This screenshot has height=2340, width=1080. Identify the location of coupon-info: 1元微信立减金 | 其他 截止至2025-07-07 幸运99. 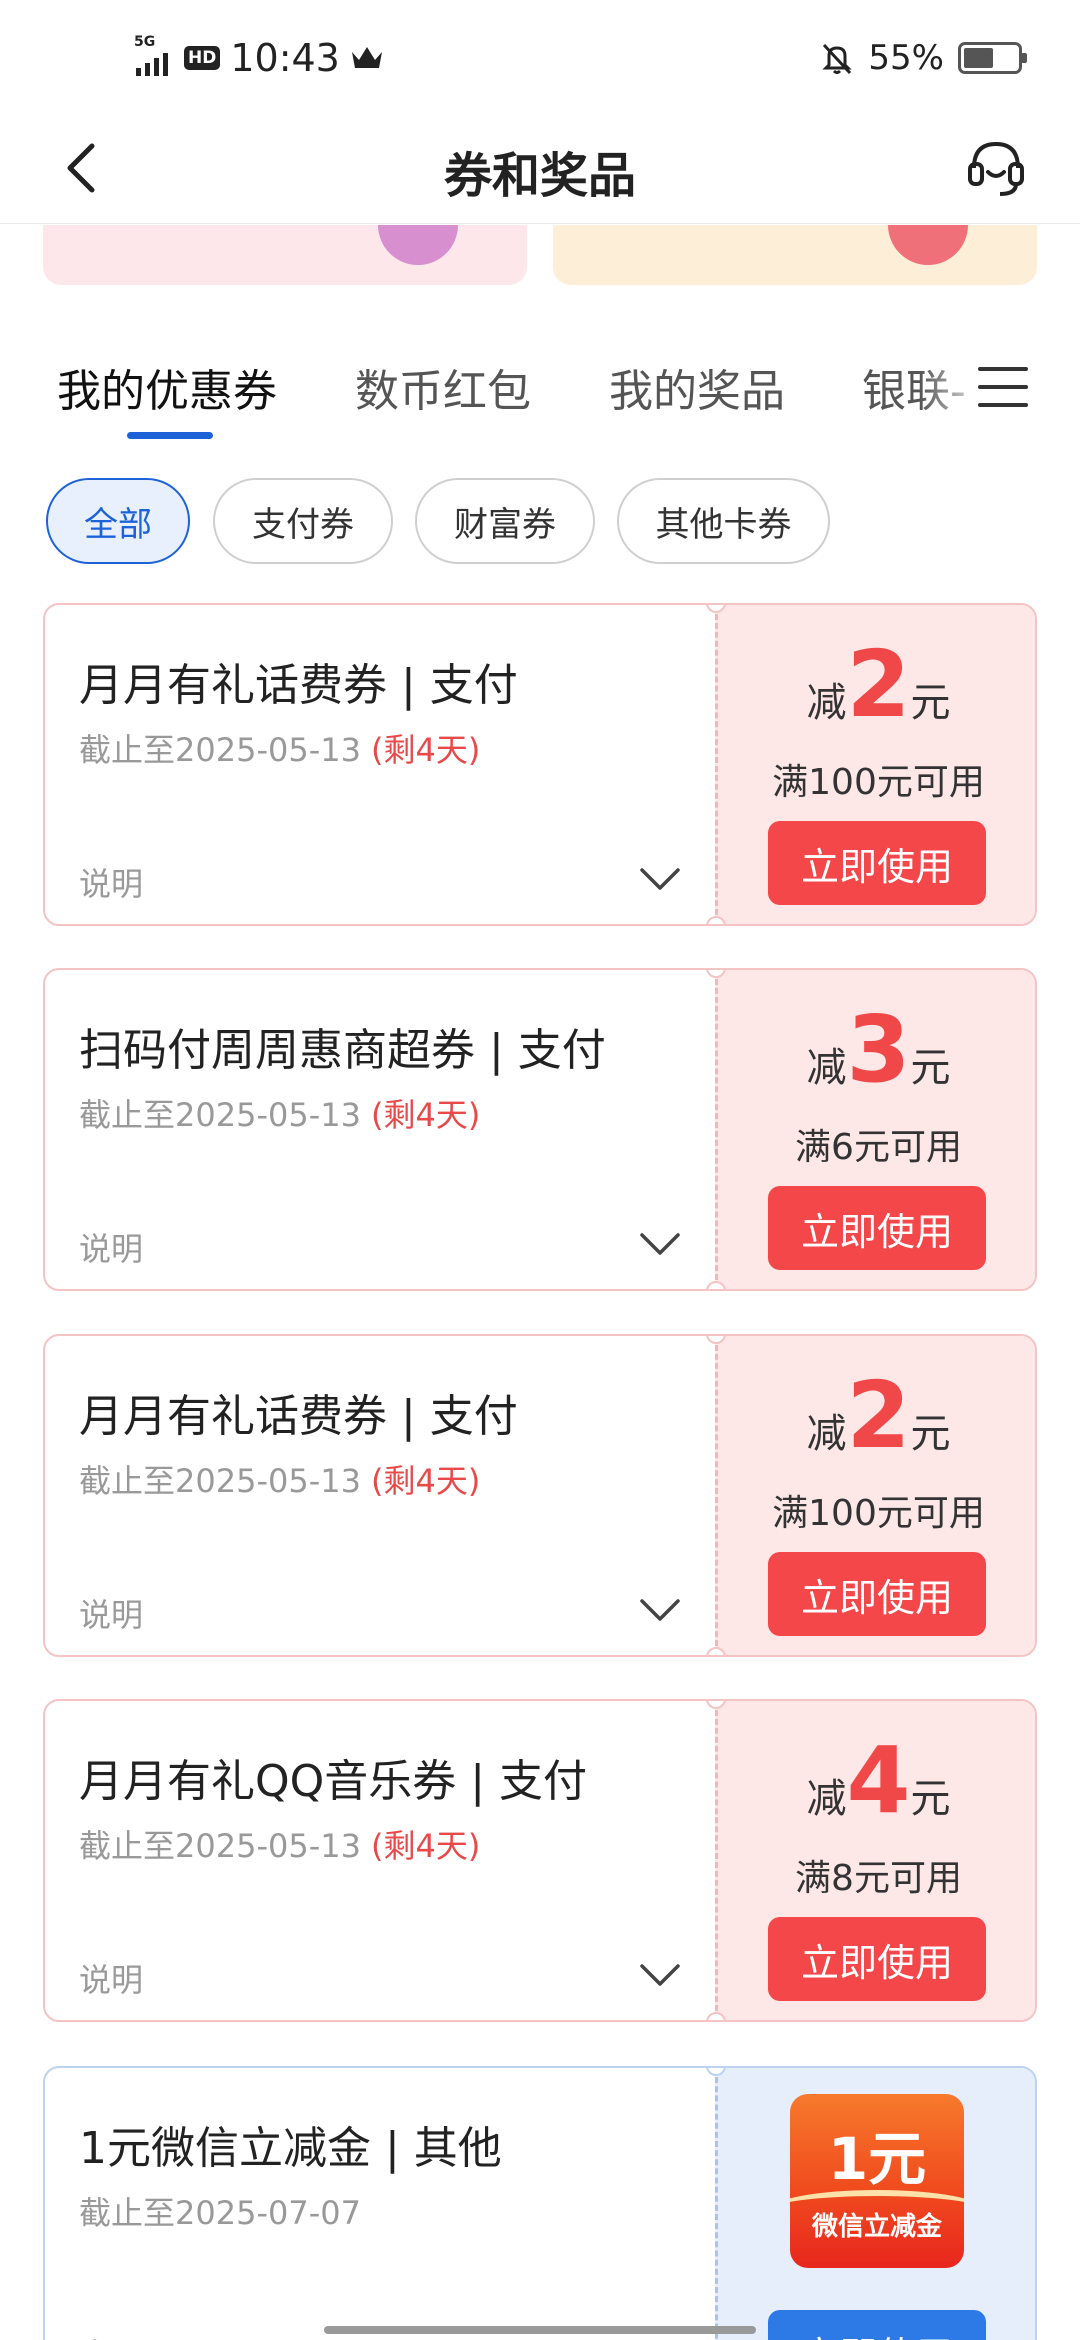
(380, 2204).